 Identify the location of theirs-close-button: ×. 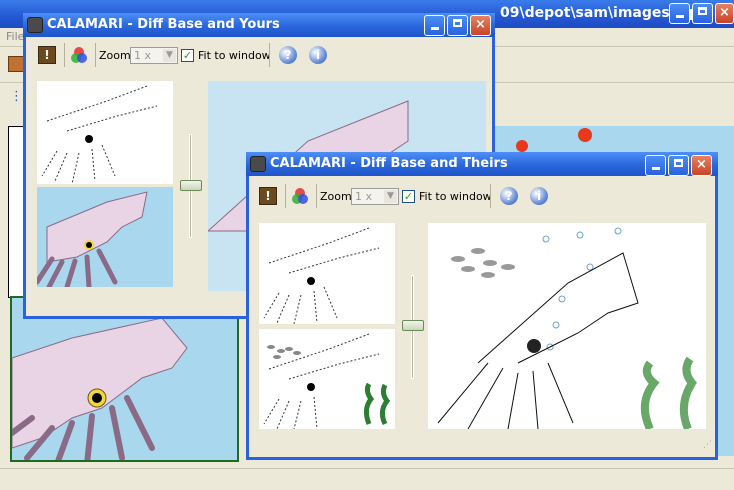
(701, 165).